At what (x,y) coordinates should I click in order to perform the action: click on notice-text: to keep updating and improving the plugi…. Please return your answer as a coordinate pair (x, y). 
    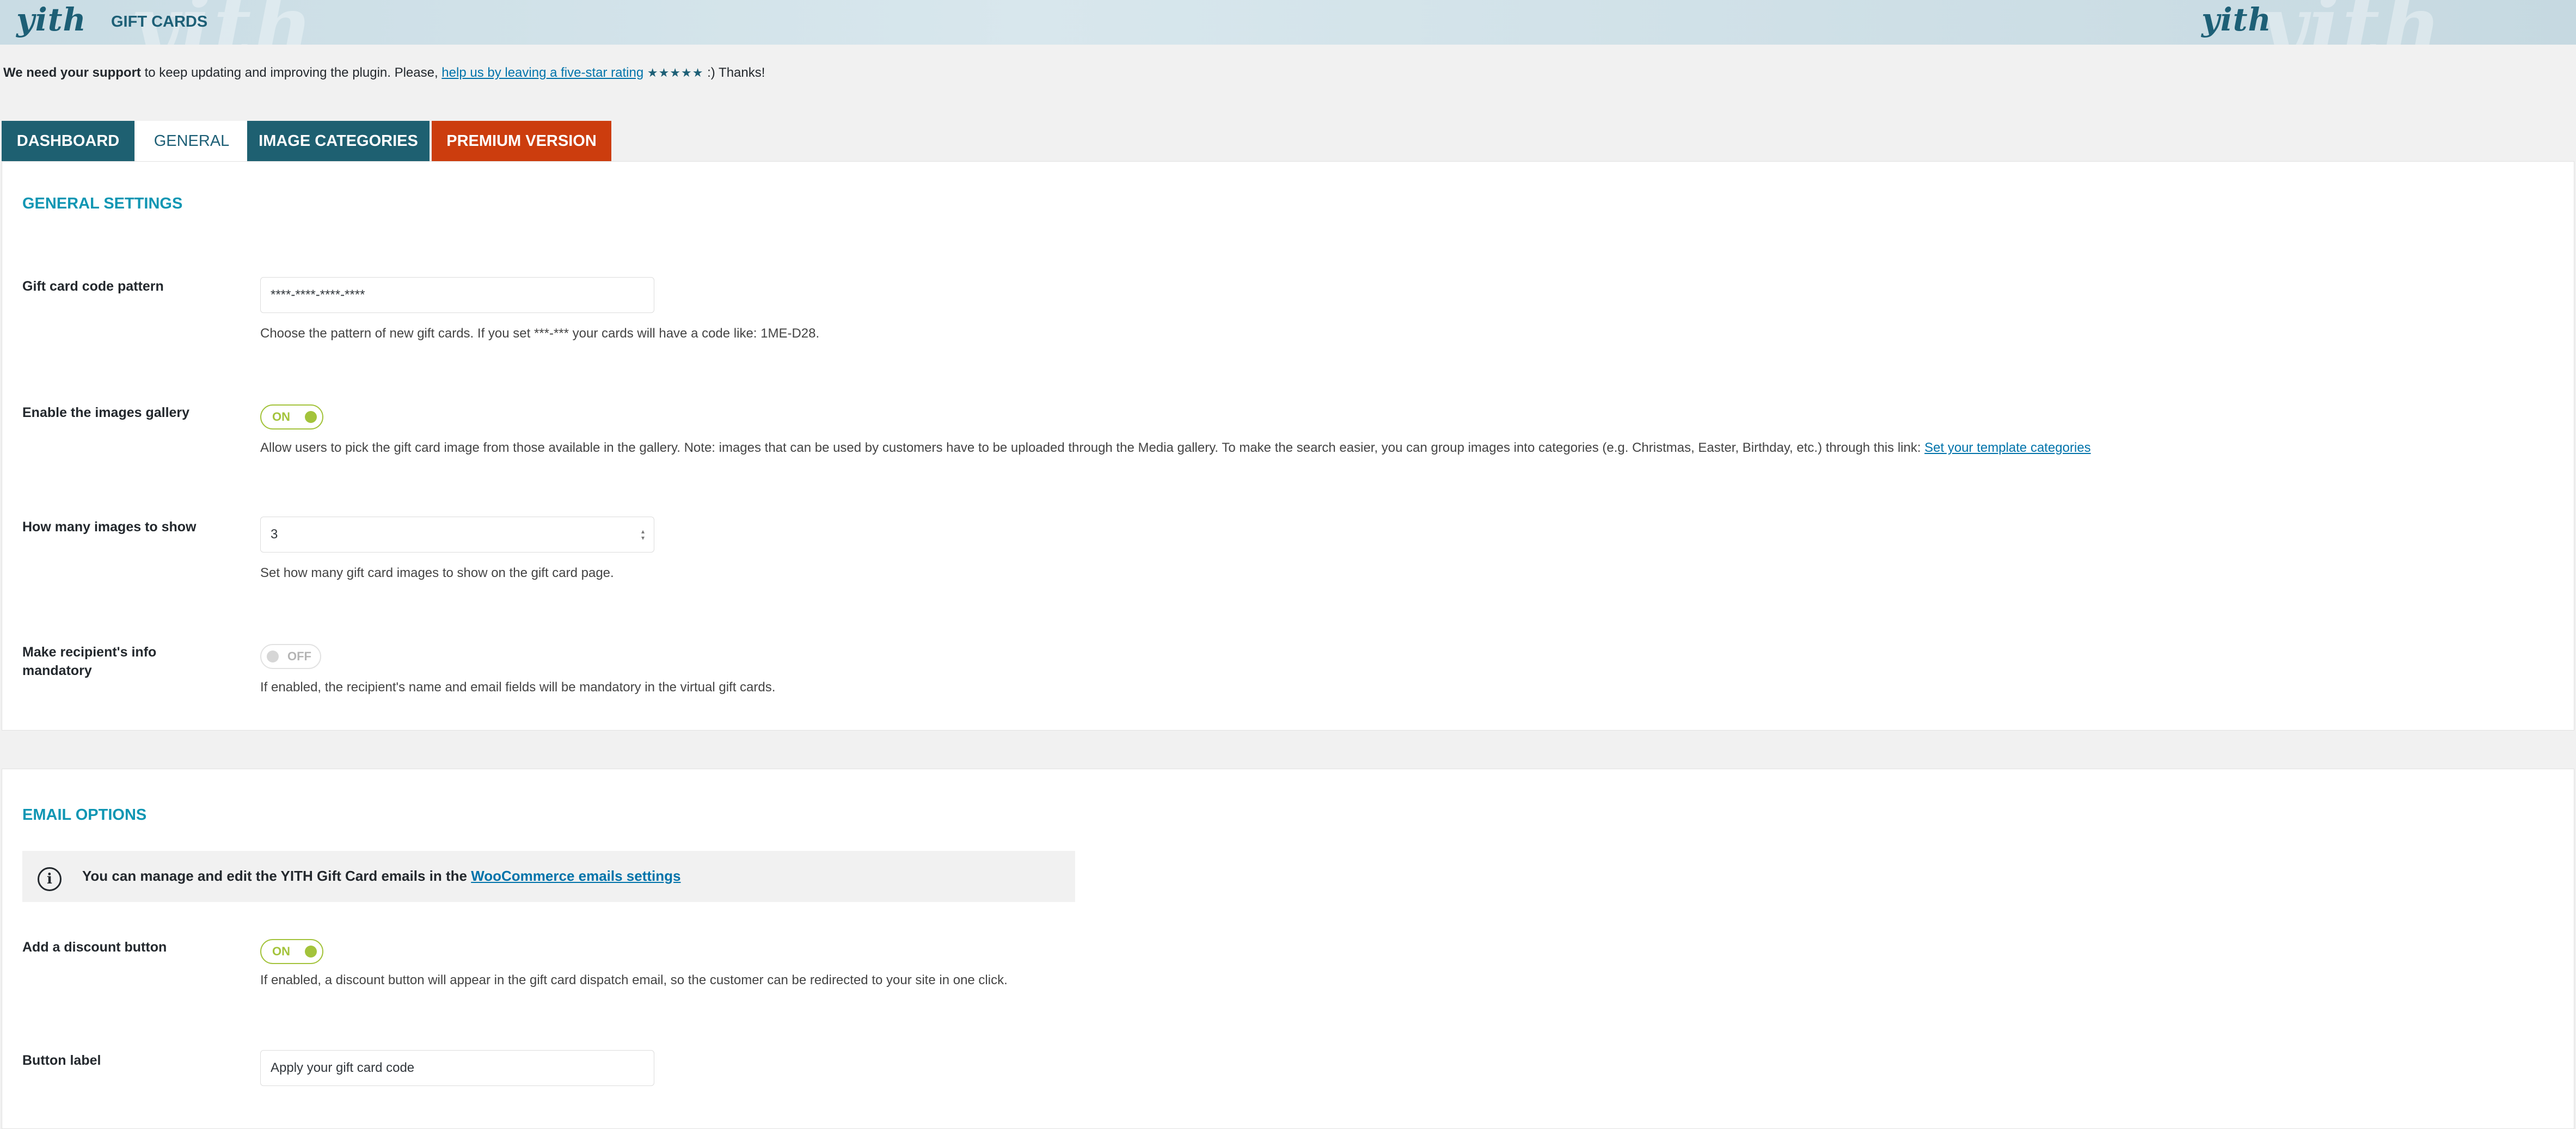
    Looking at the image, I should click on (291, 72).